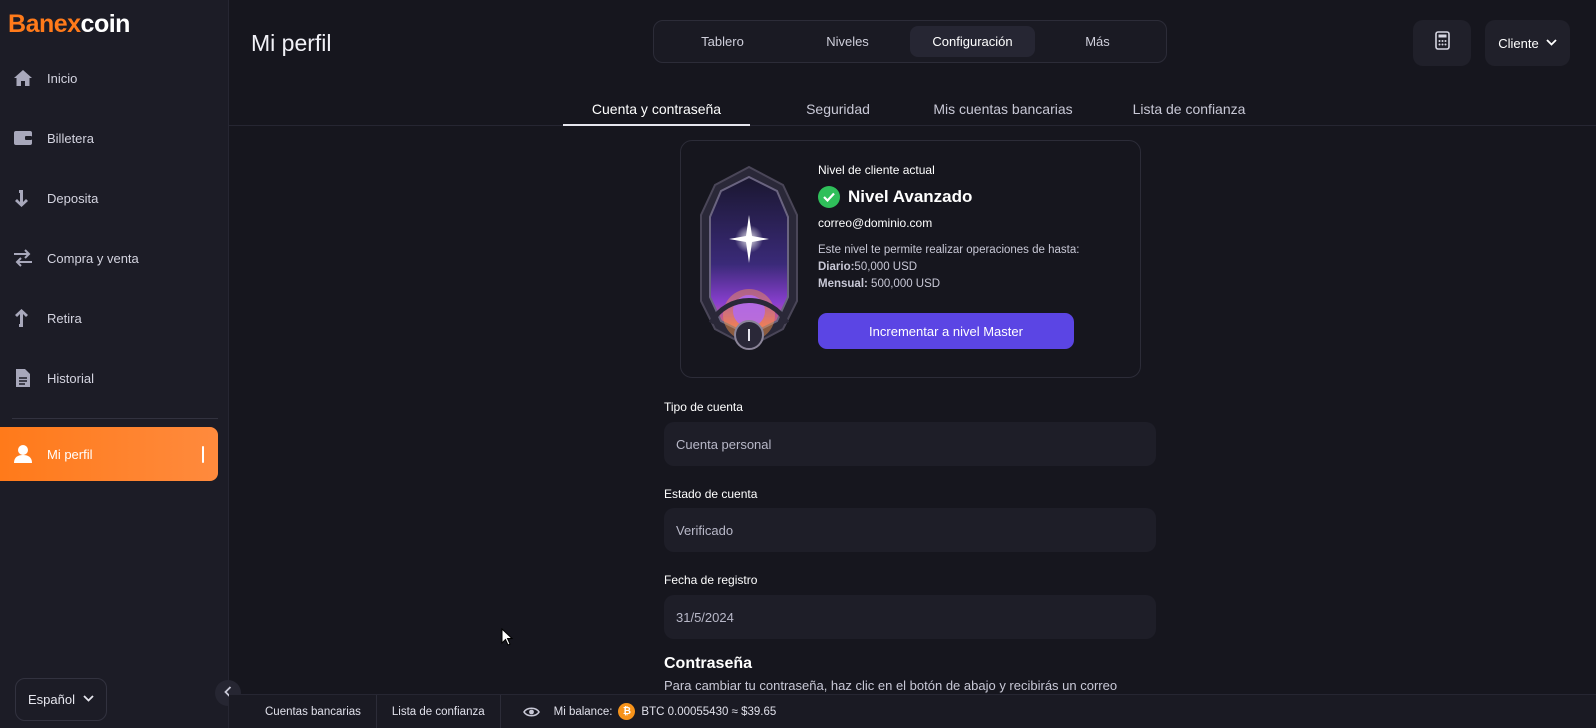  What do you see at coordinates (722, 41) in the screenshot?
I see `tab-tablero: Tablero` at bounding box center [722, 41].